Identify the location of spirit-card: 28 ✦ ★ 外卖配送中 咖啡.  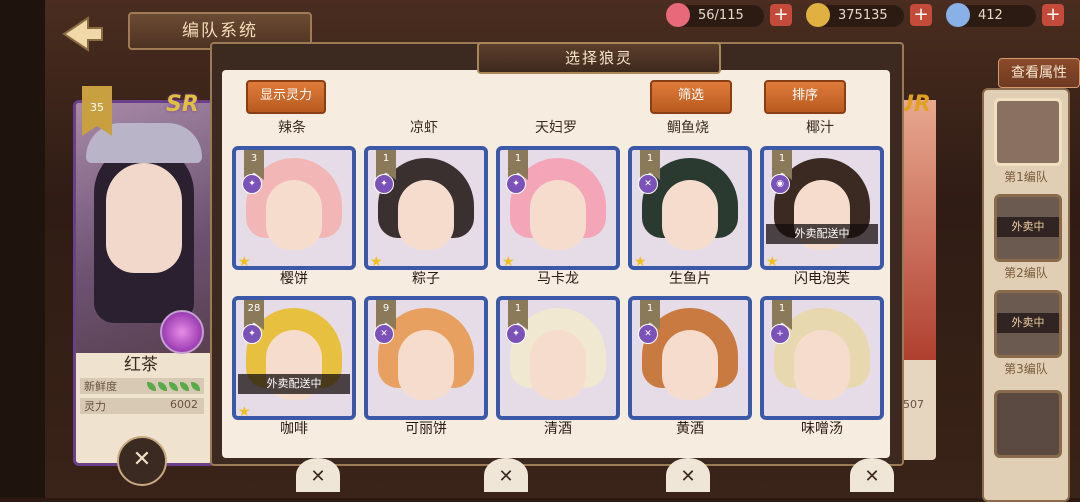
(294, 366).